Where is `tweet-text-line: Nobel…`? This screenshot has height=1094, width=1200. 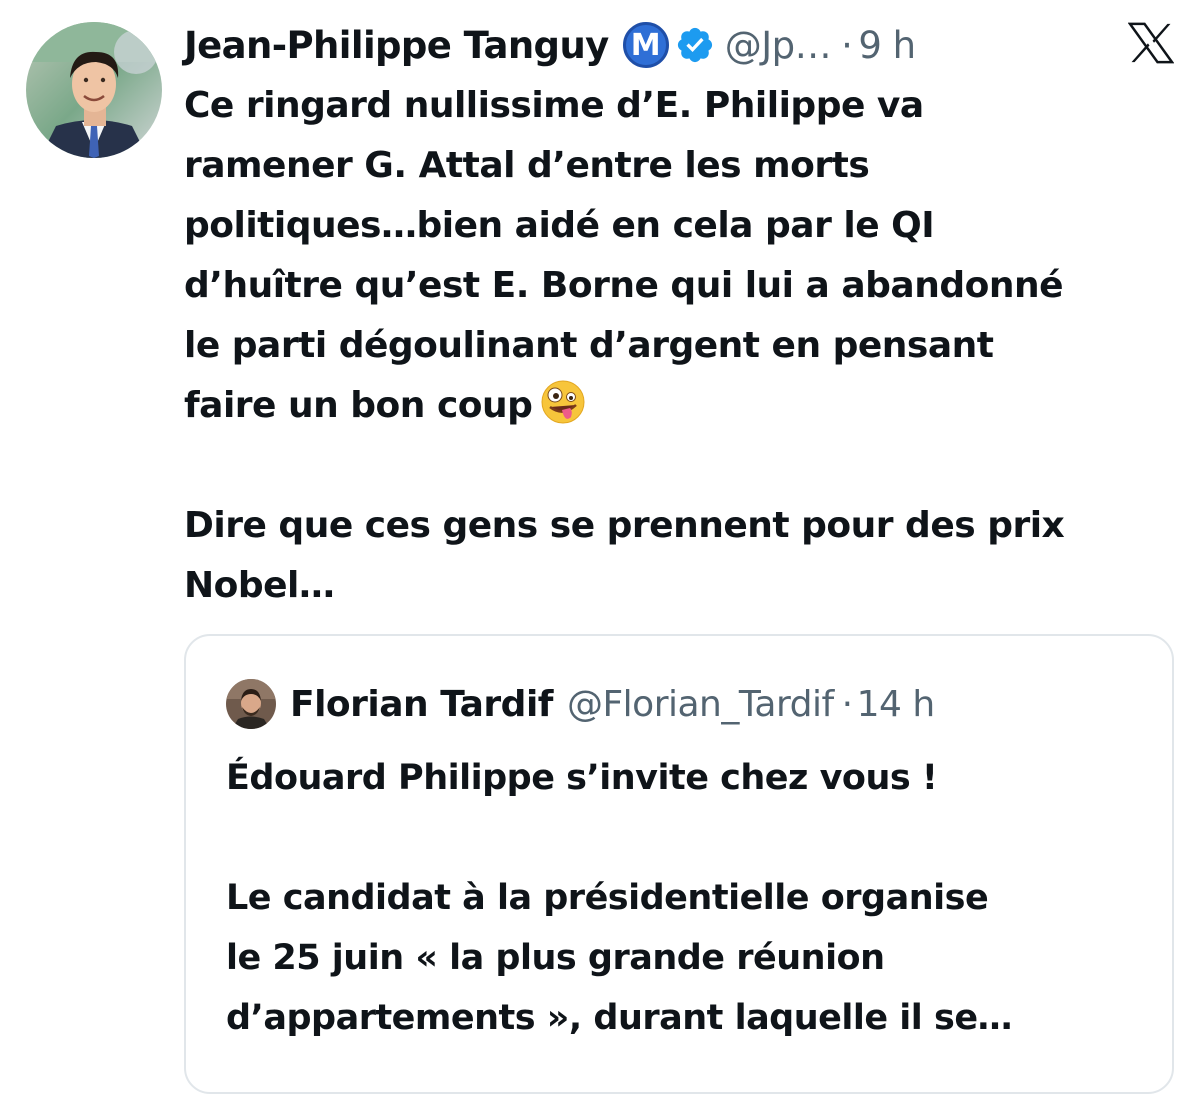
tweet-text-line: Nobel… is located at coordinates (259, 585).